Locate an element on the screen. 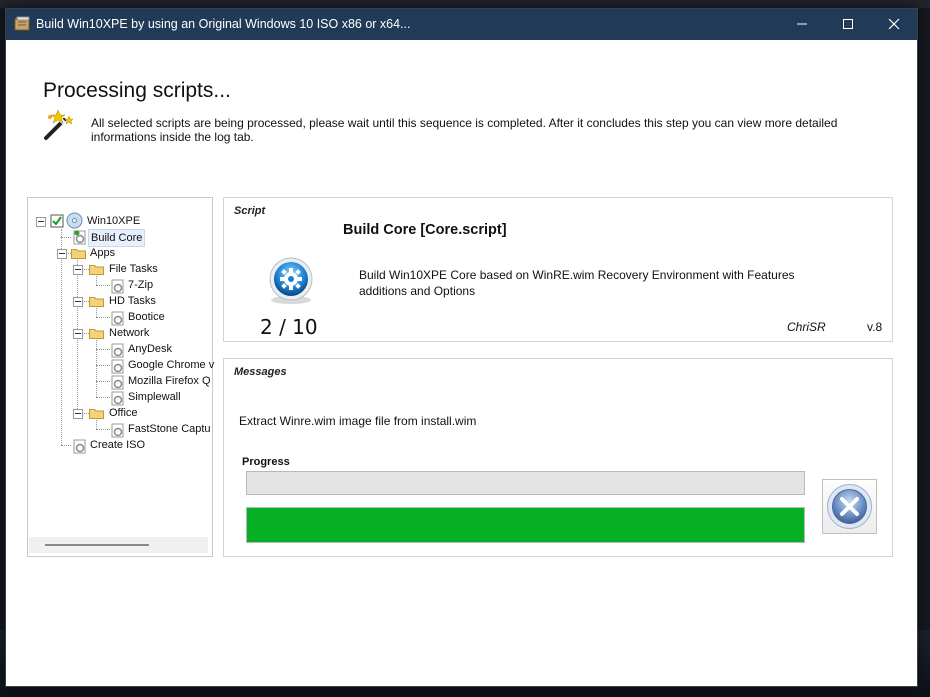 This screenshot has height=697, width=930. gear-script-icon is located at coordinates (291, 280).